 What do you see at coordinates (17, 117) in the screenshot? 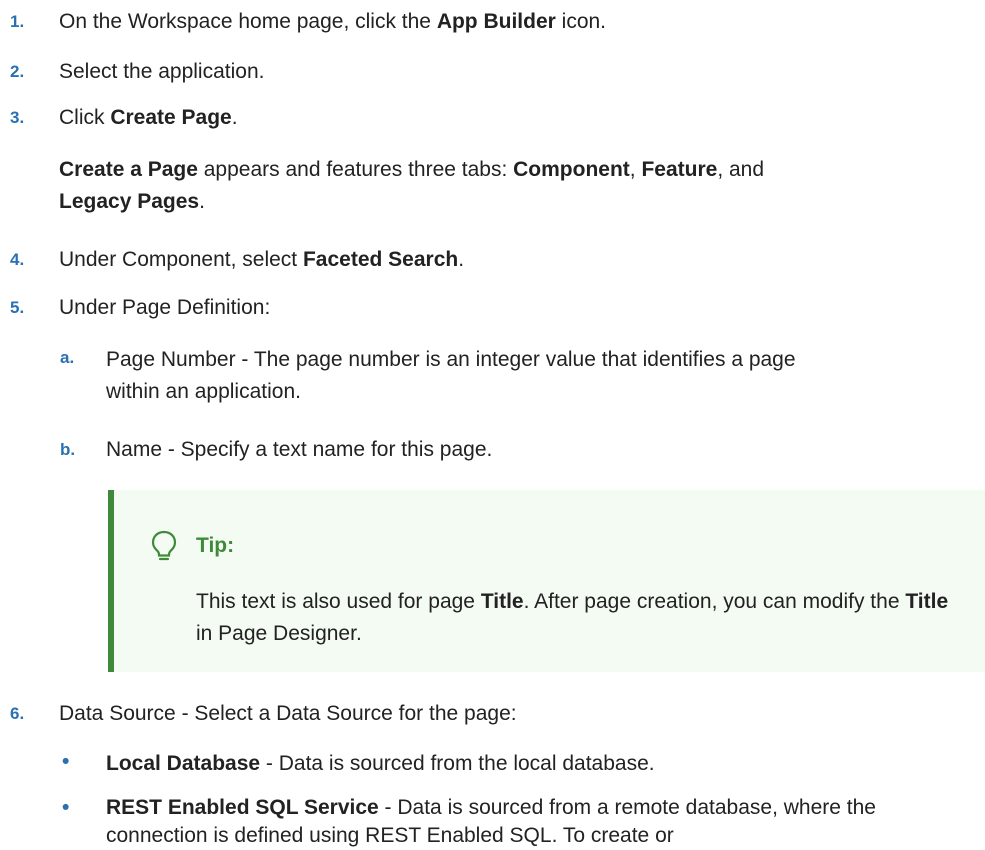
I see `step-number: 3.` at bounding box center [17, 117].